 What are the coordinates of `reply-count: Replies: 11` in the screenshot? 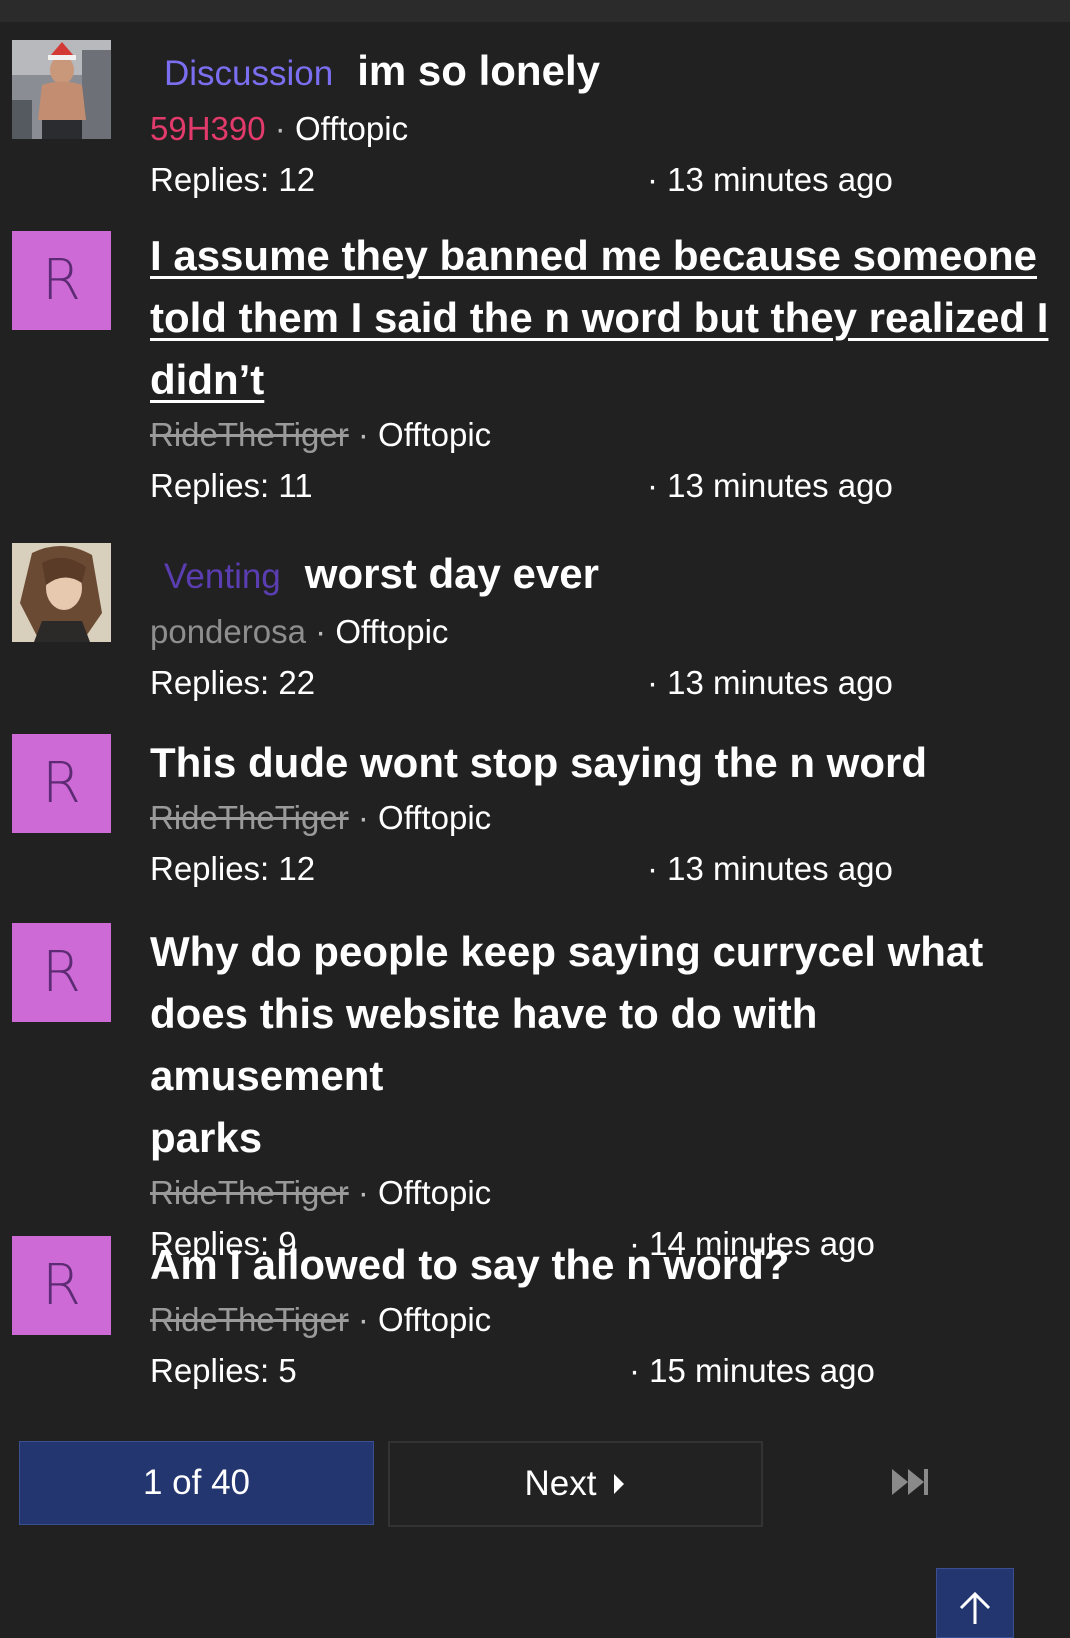 It's located at (231, 485).